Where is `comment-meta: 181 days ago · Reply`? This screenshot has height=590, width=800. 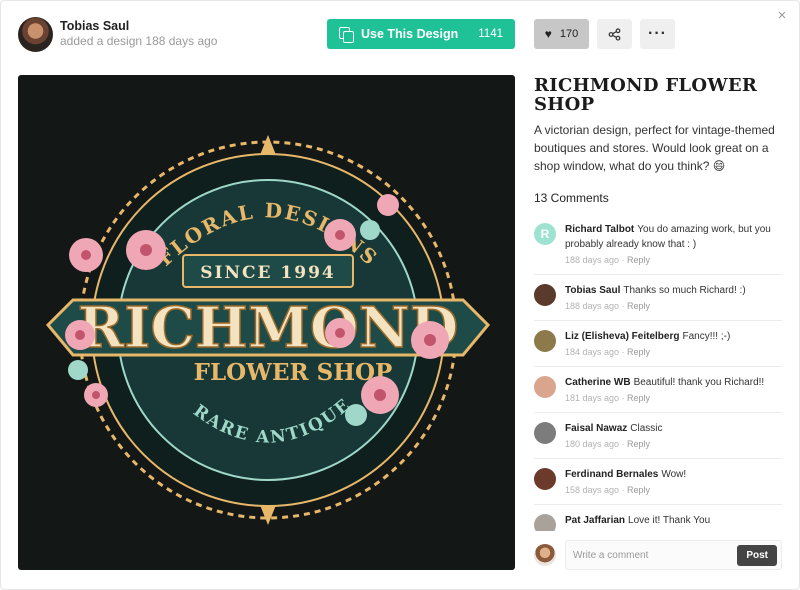
comment-meta: 181 days ago · Reply is located at coordinates (664, 398).